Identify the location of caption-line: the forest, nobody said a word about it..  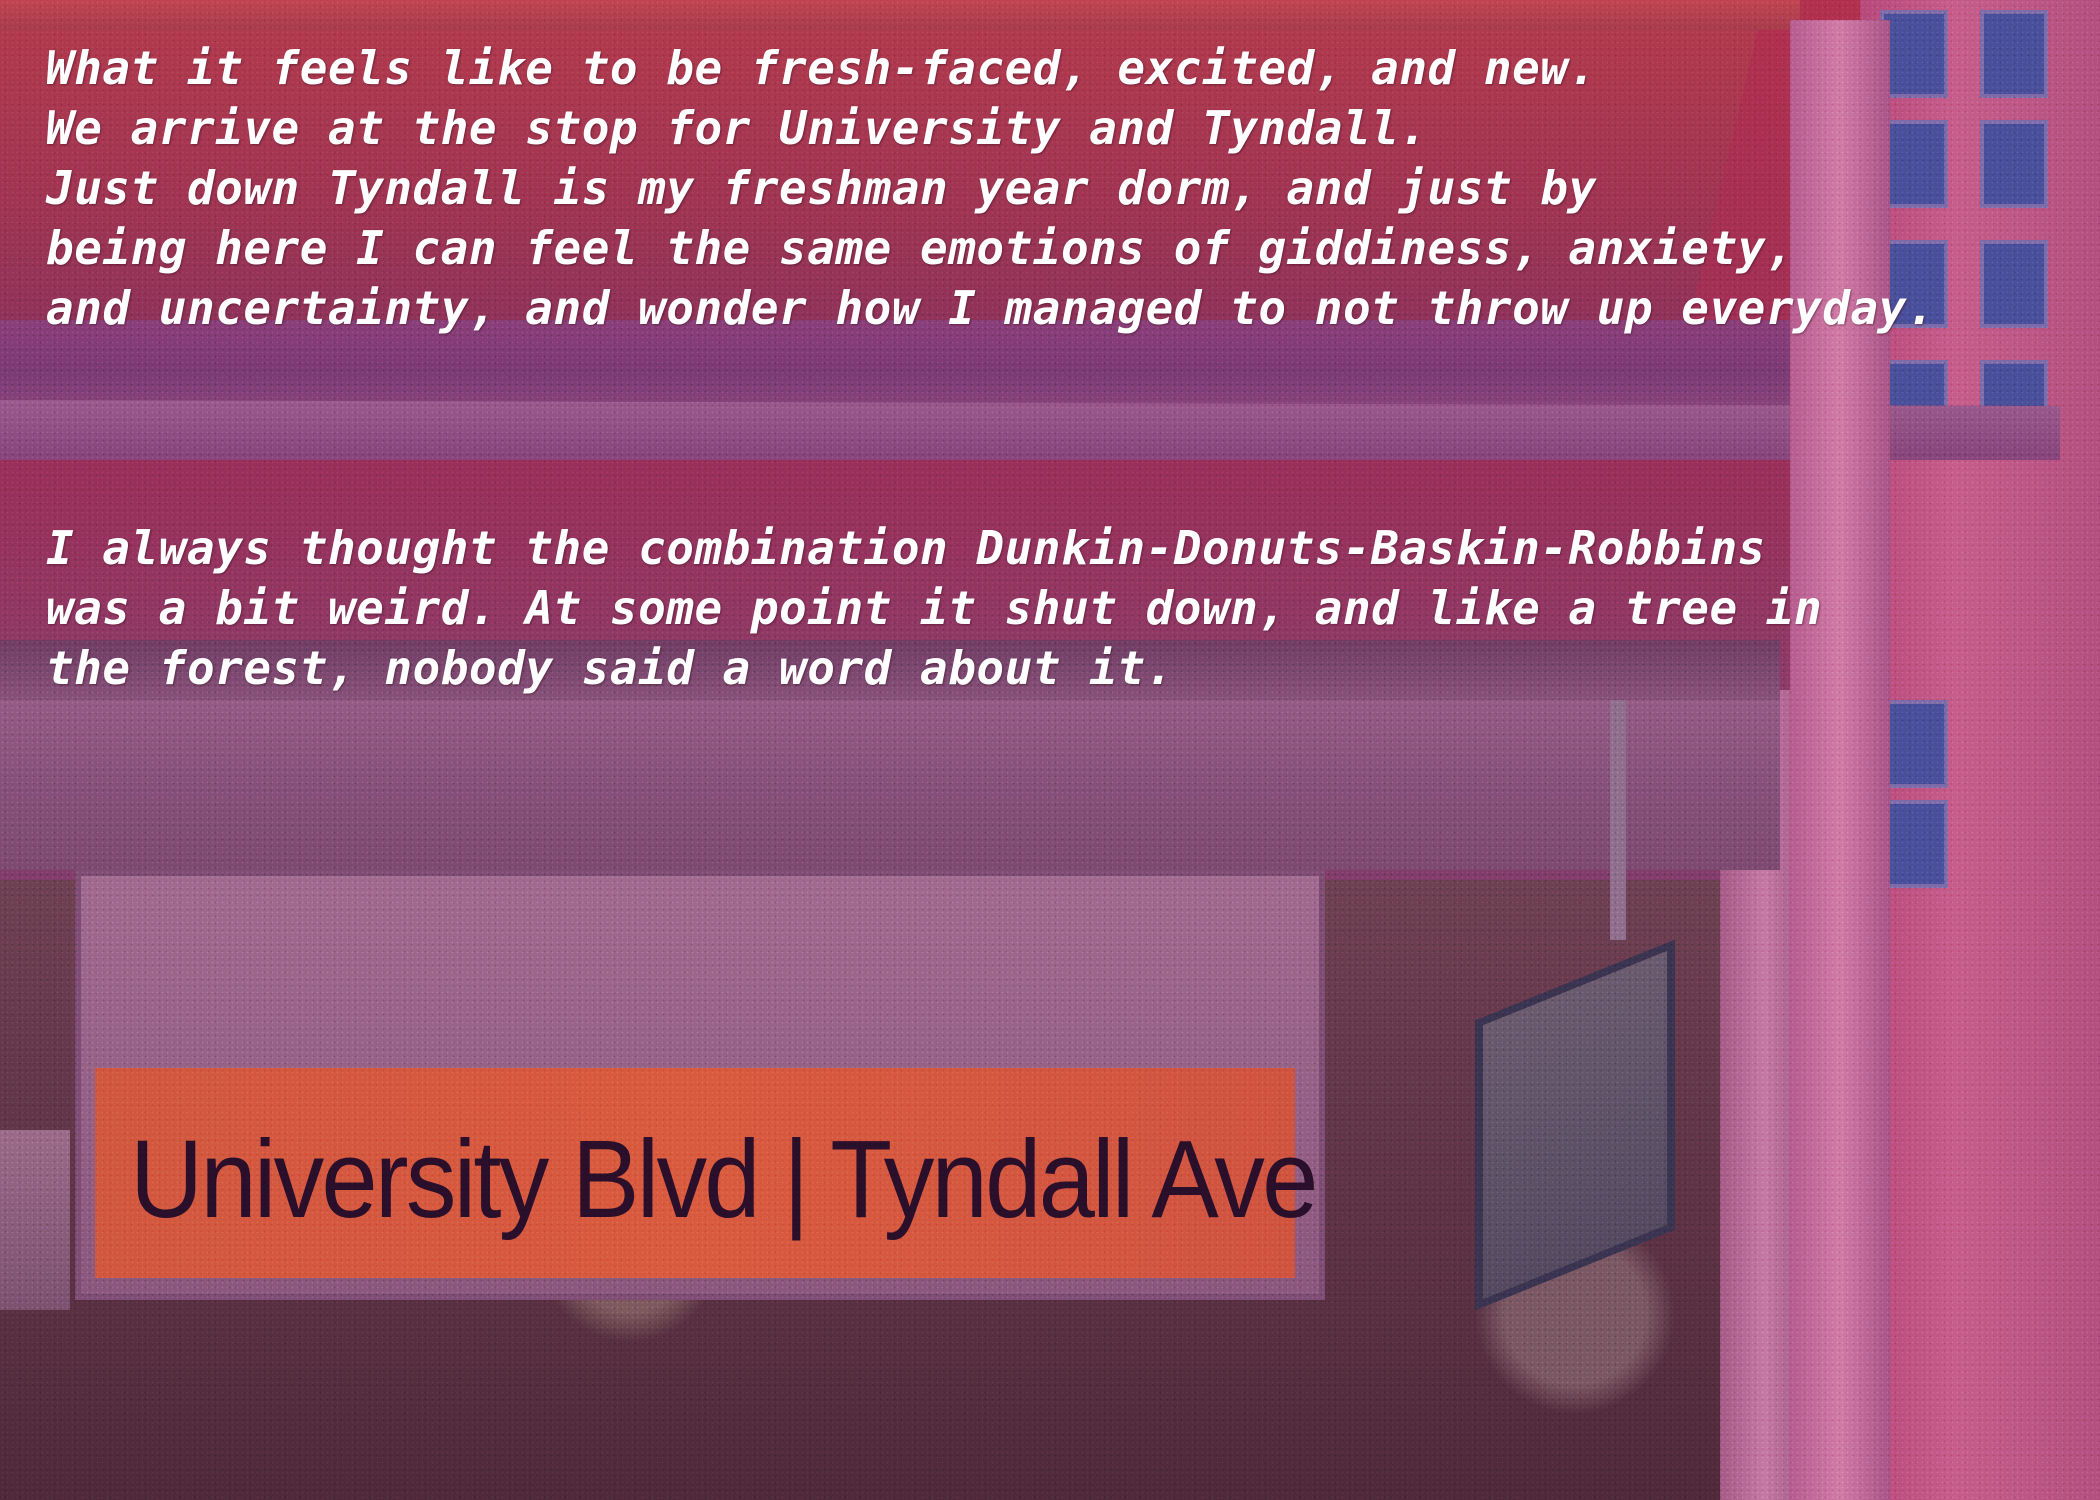
(610, 668).